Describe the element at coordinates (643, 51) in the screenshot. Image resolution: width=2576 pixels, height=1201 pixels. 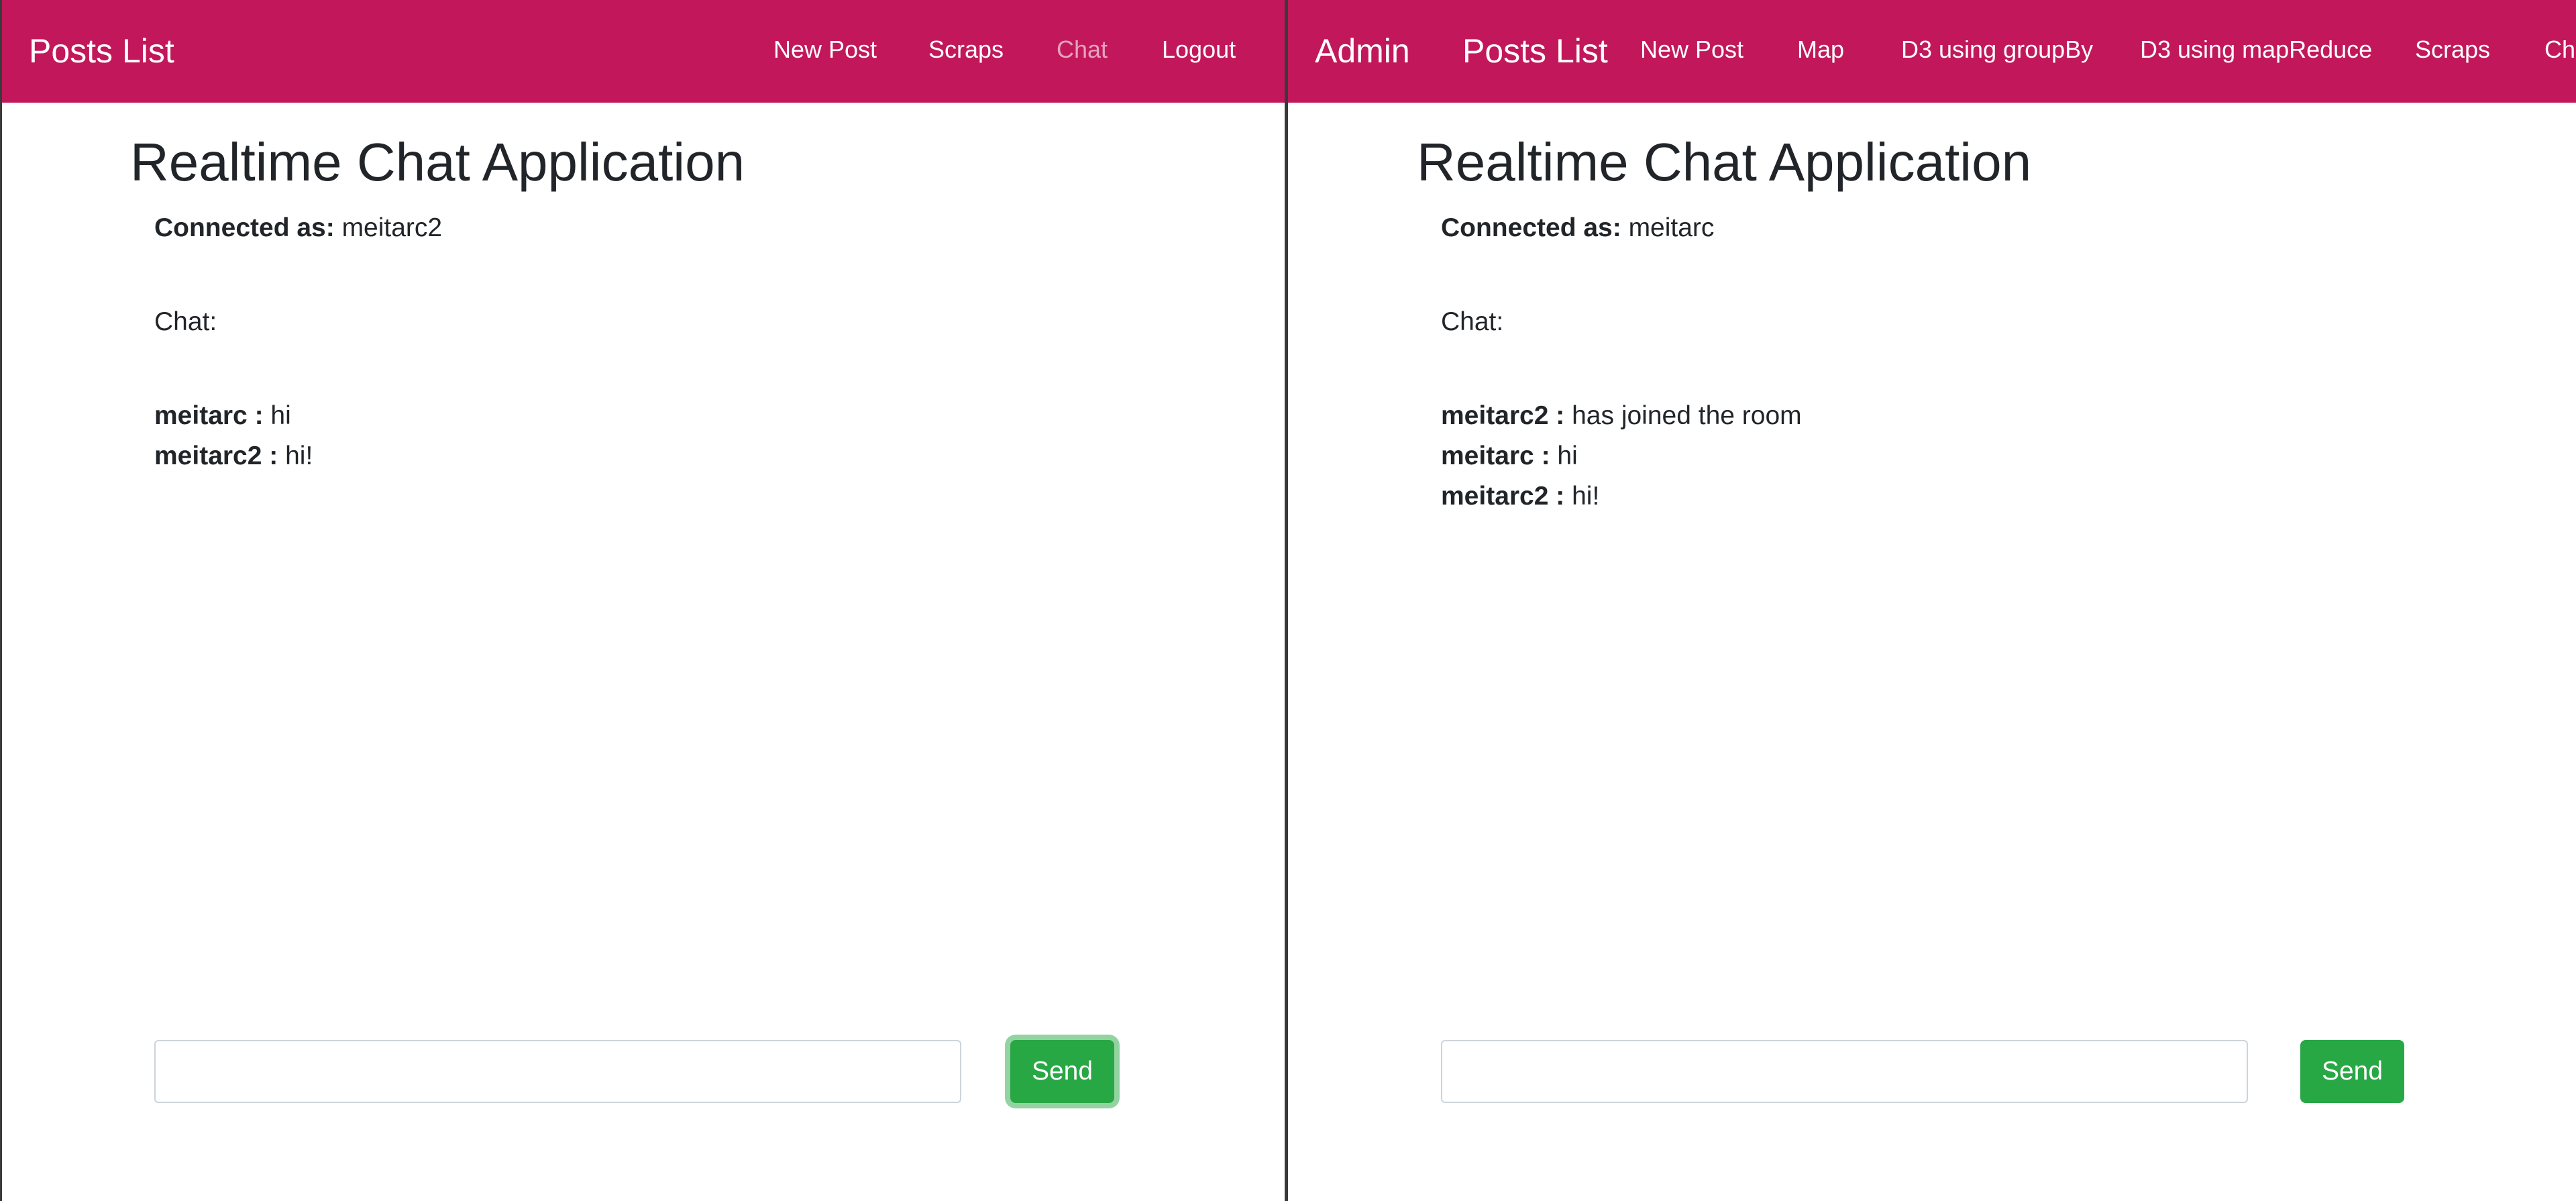
I see `navbar: Posts List New Post Scraps Chat Logout` at that location.